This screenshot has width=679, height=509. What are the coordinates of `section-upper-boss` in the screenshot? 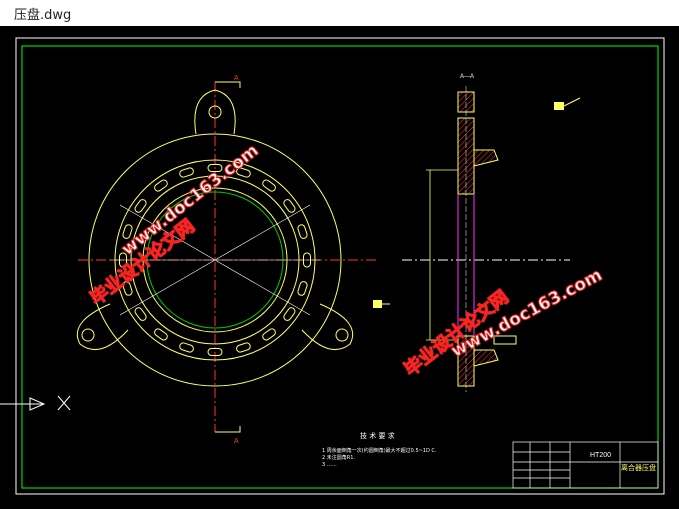 It's located at (486, 158).